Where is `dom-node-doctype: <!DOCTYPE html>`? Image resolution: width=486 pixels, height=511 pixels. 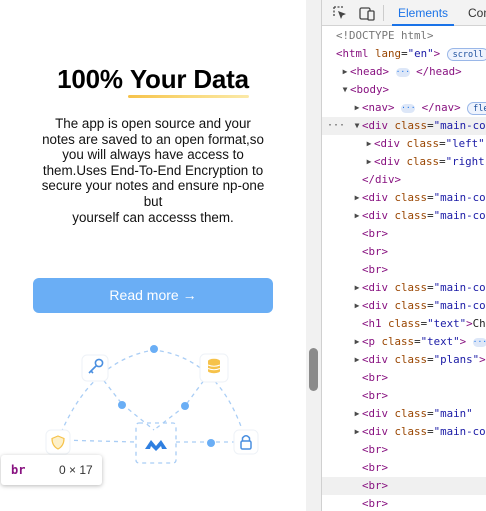
dom-node-doctype: <!DOCTYPE html> is located at coordinates (404, 36).